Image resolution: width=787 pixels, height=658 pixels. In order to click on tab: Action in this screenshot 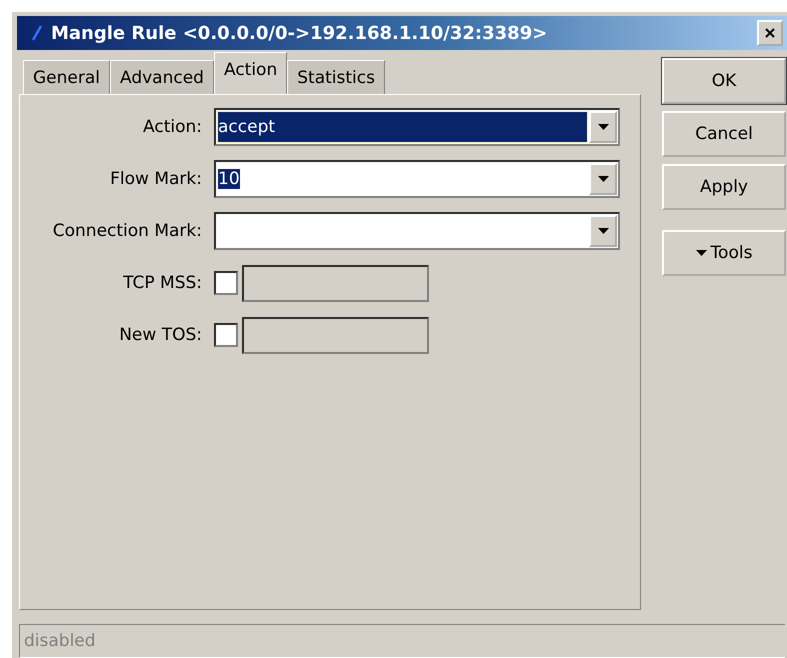, I will do `click(251, 73)`.